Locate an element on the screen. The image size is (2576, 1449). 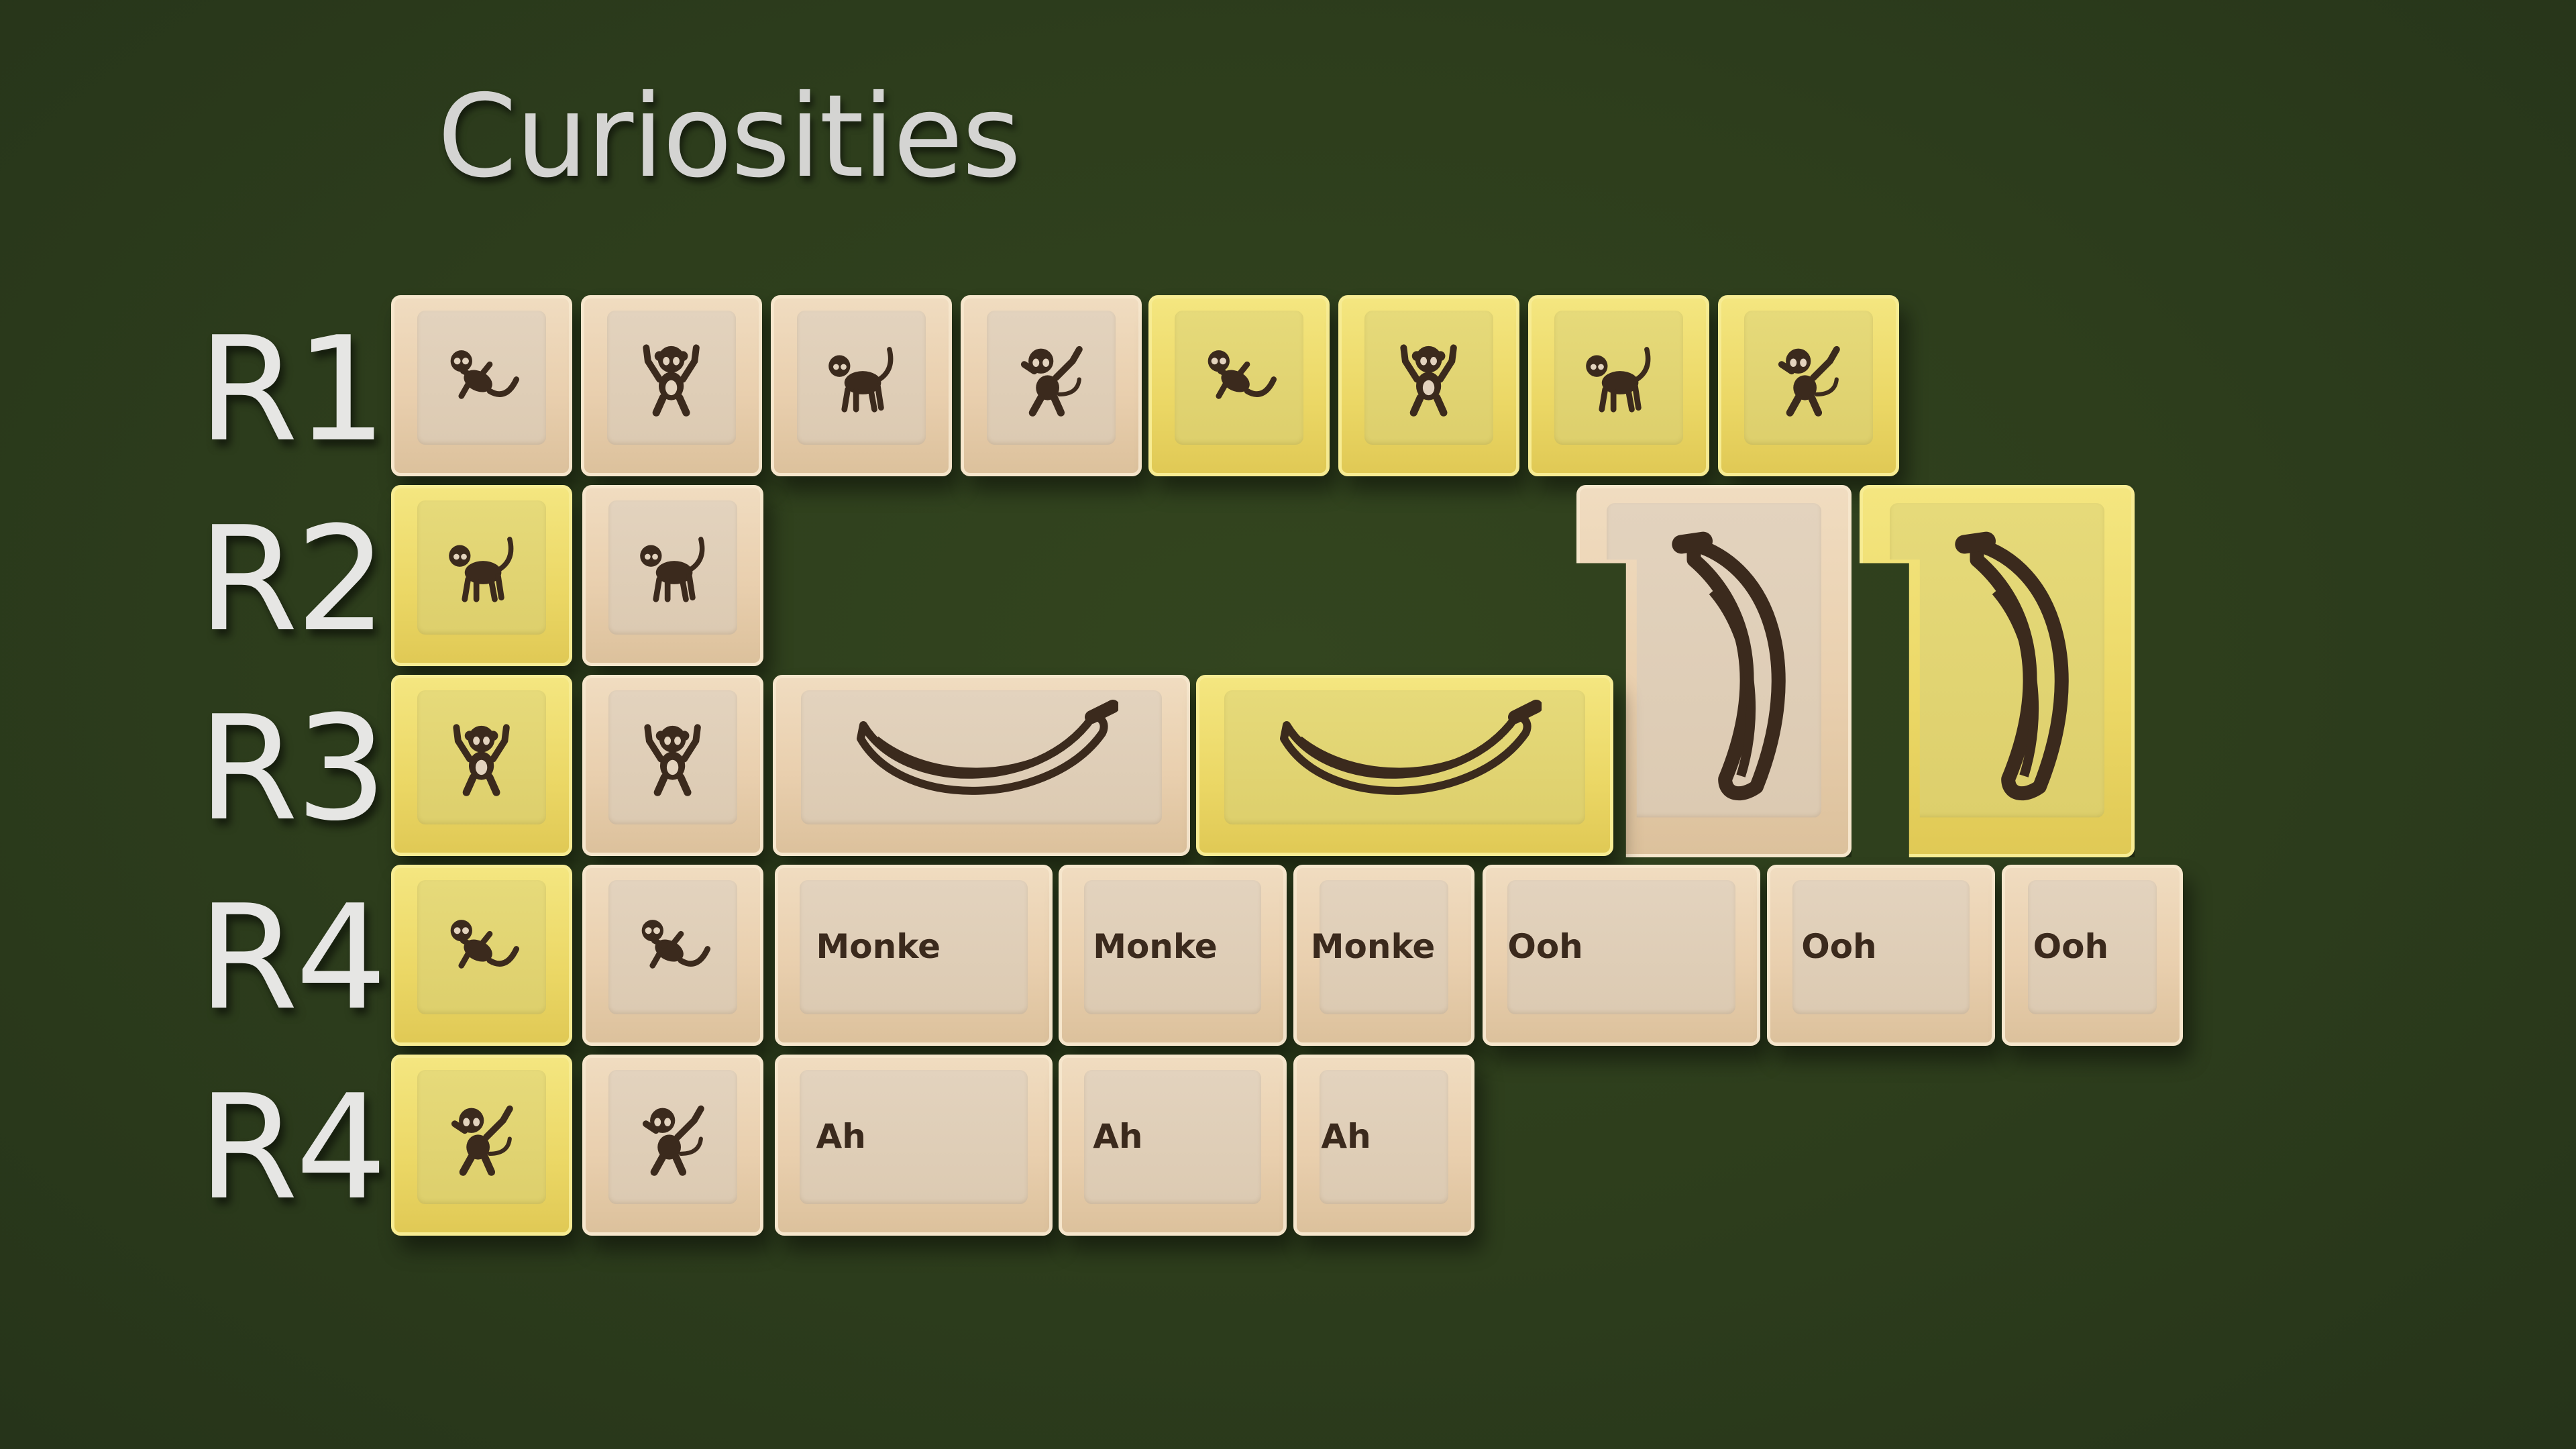
keycap-r4-monkey-lying-yellow is located at coordinates (481, 955).